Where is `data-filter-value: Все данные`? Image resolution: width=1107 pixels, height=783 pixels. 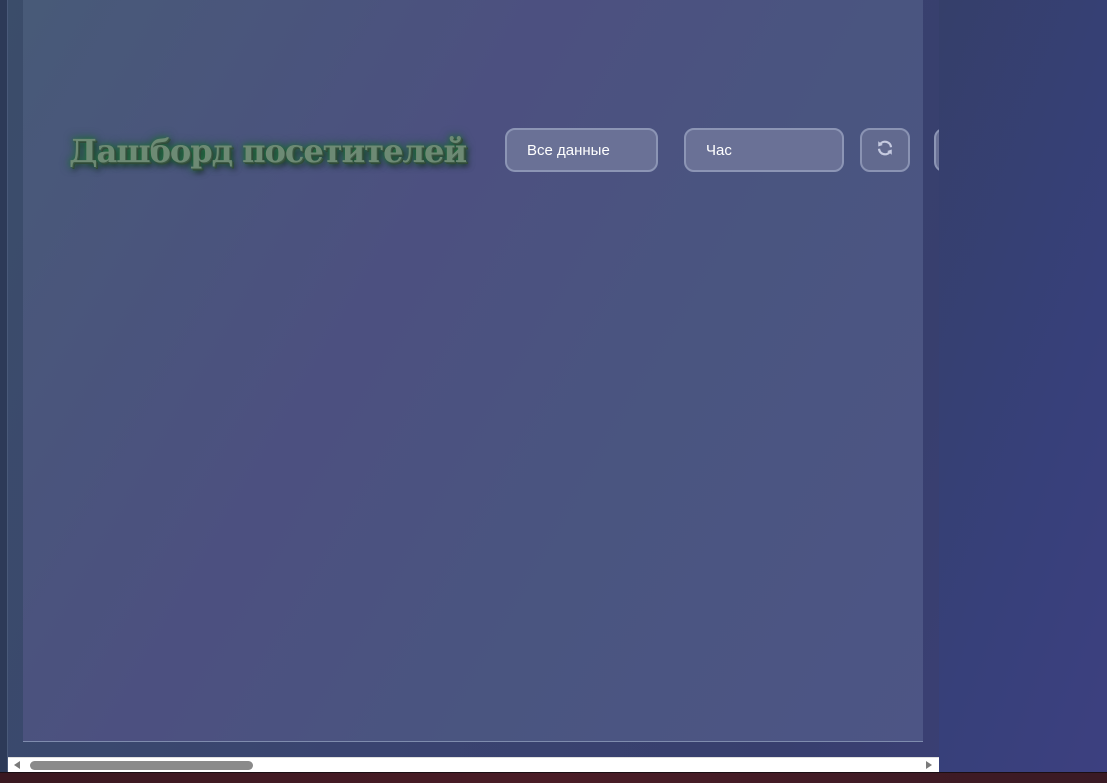
data-filter-value: Все данные is located at coordinates (568, 150).